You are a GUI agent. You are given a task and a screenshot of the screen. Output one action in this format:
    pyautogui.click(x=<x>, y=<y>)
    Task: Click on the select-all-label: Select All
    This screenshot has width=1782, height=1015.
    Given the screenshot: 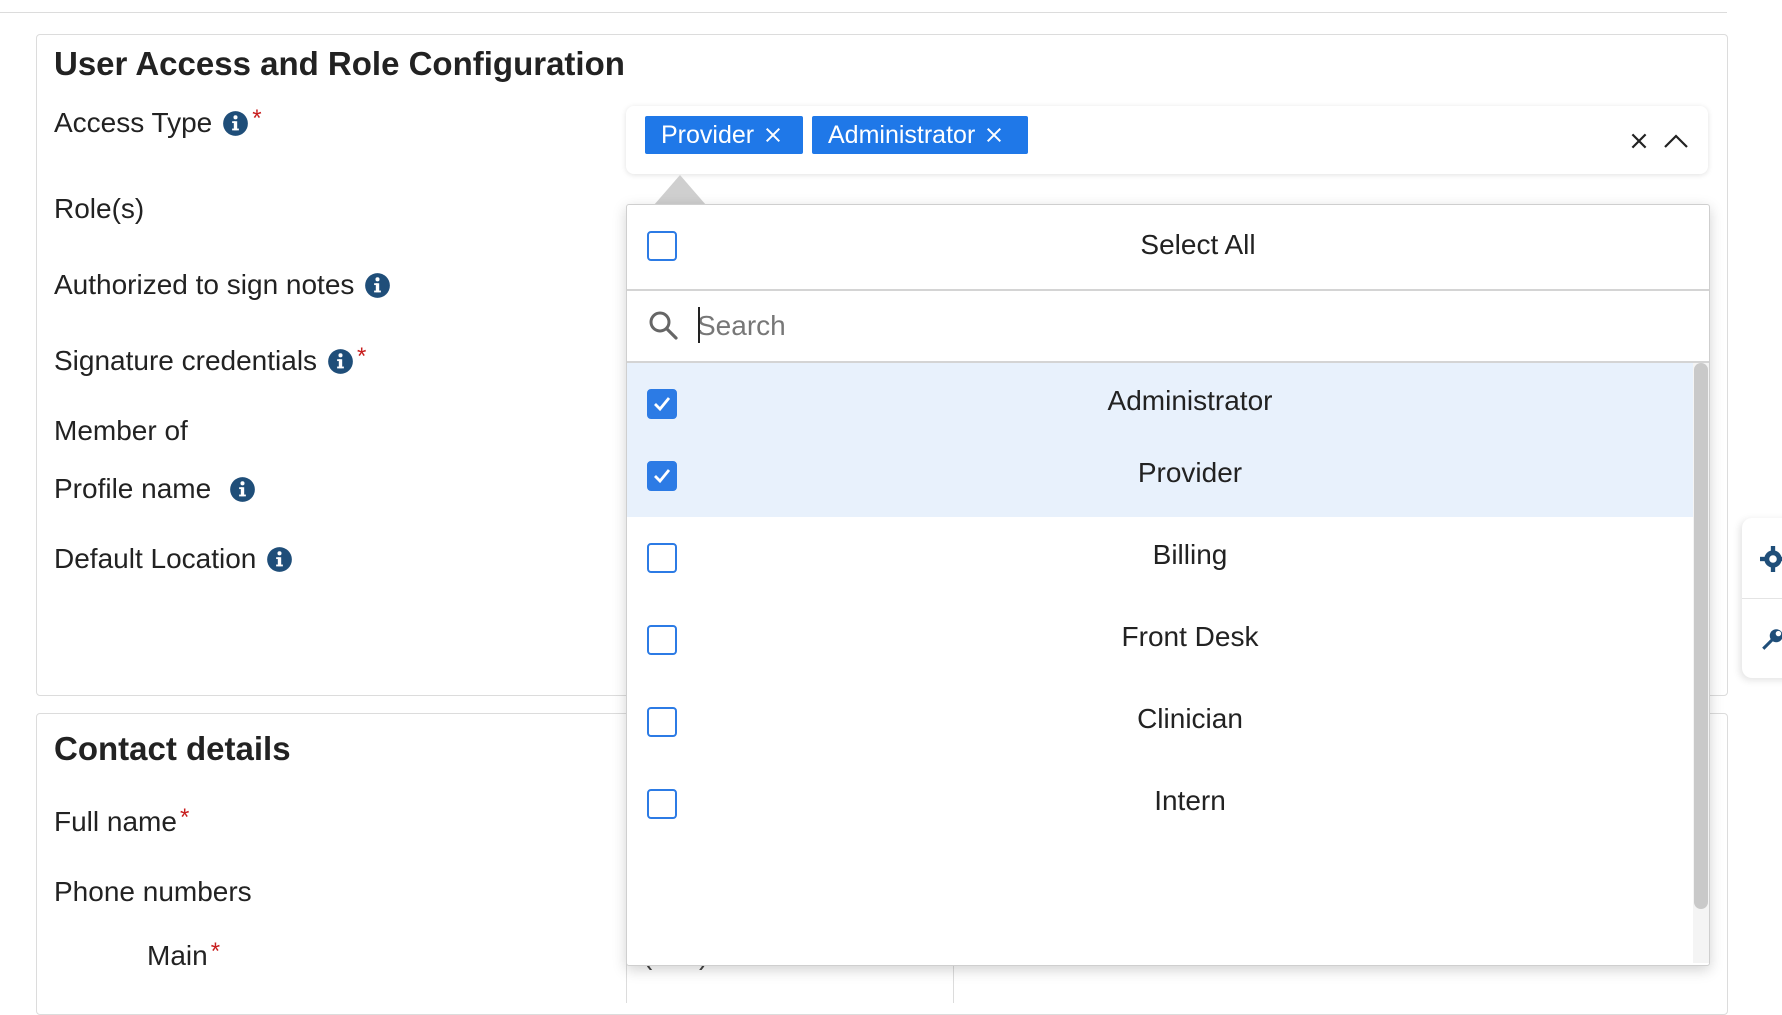 What is the action you would take?
    pyautogui.click(x=1198, y=245)
    